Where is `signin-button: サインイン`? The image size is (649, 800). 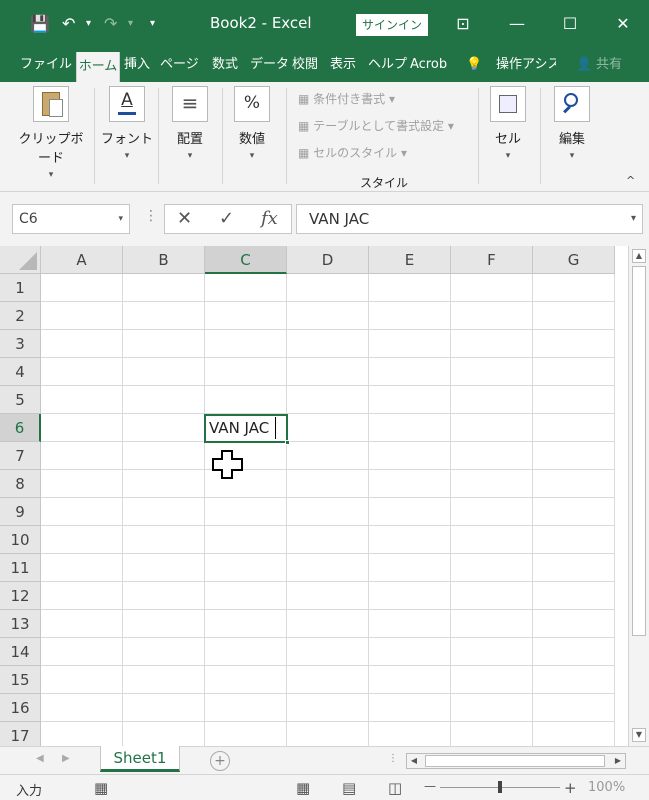 signin-button: サインイン is located at coordinates (392, 25).